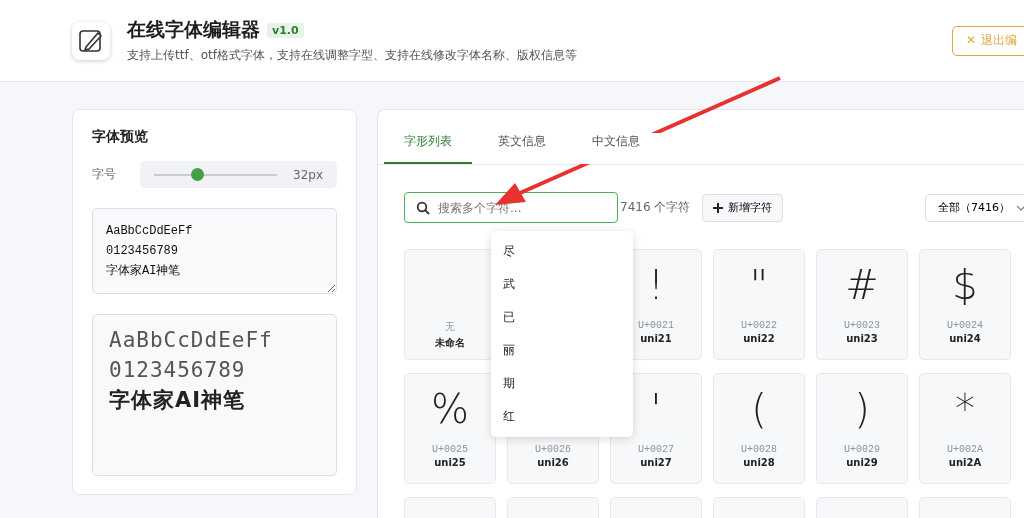 The height and width of the screenshot is (518, 1024). What do you see at coordinates (759, 338) in the screenshot?
I see `glyph-name: uni22` at bounding box center [759, 338].